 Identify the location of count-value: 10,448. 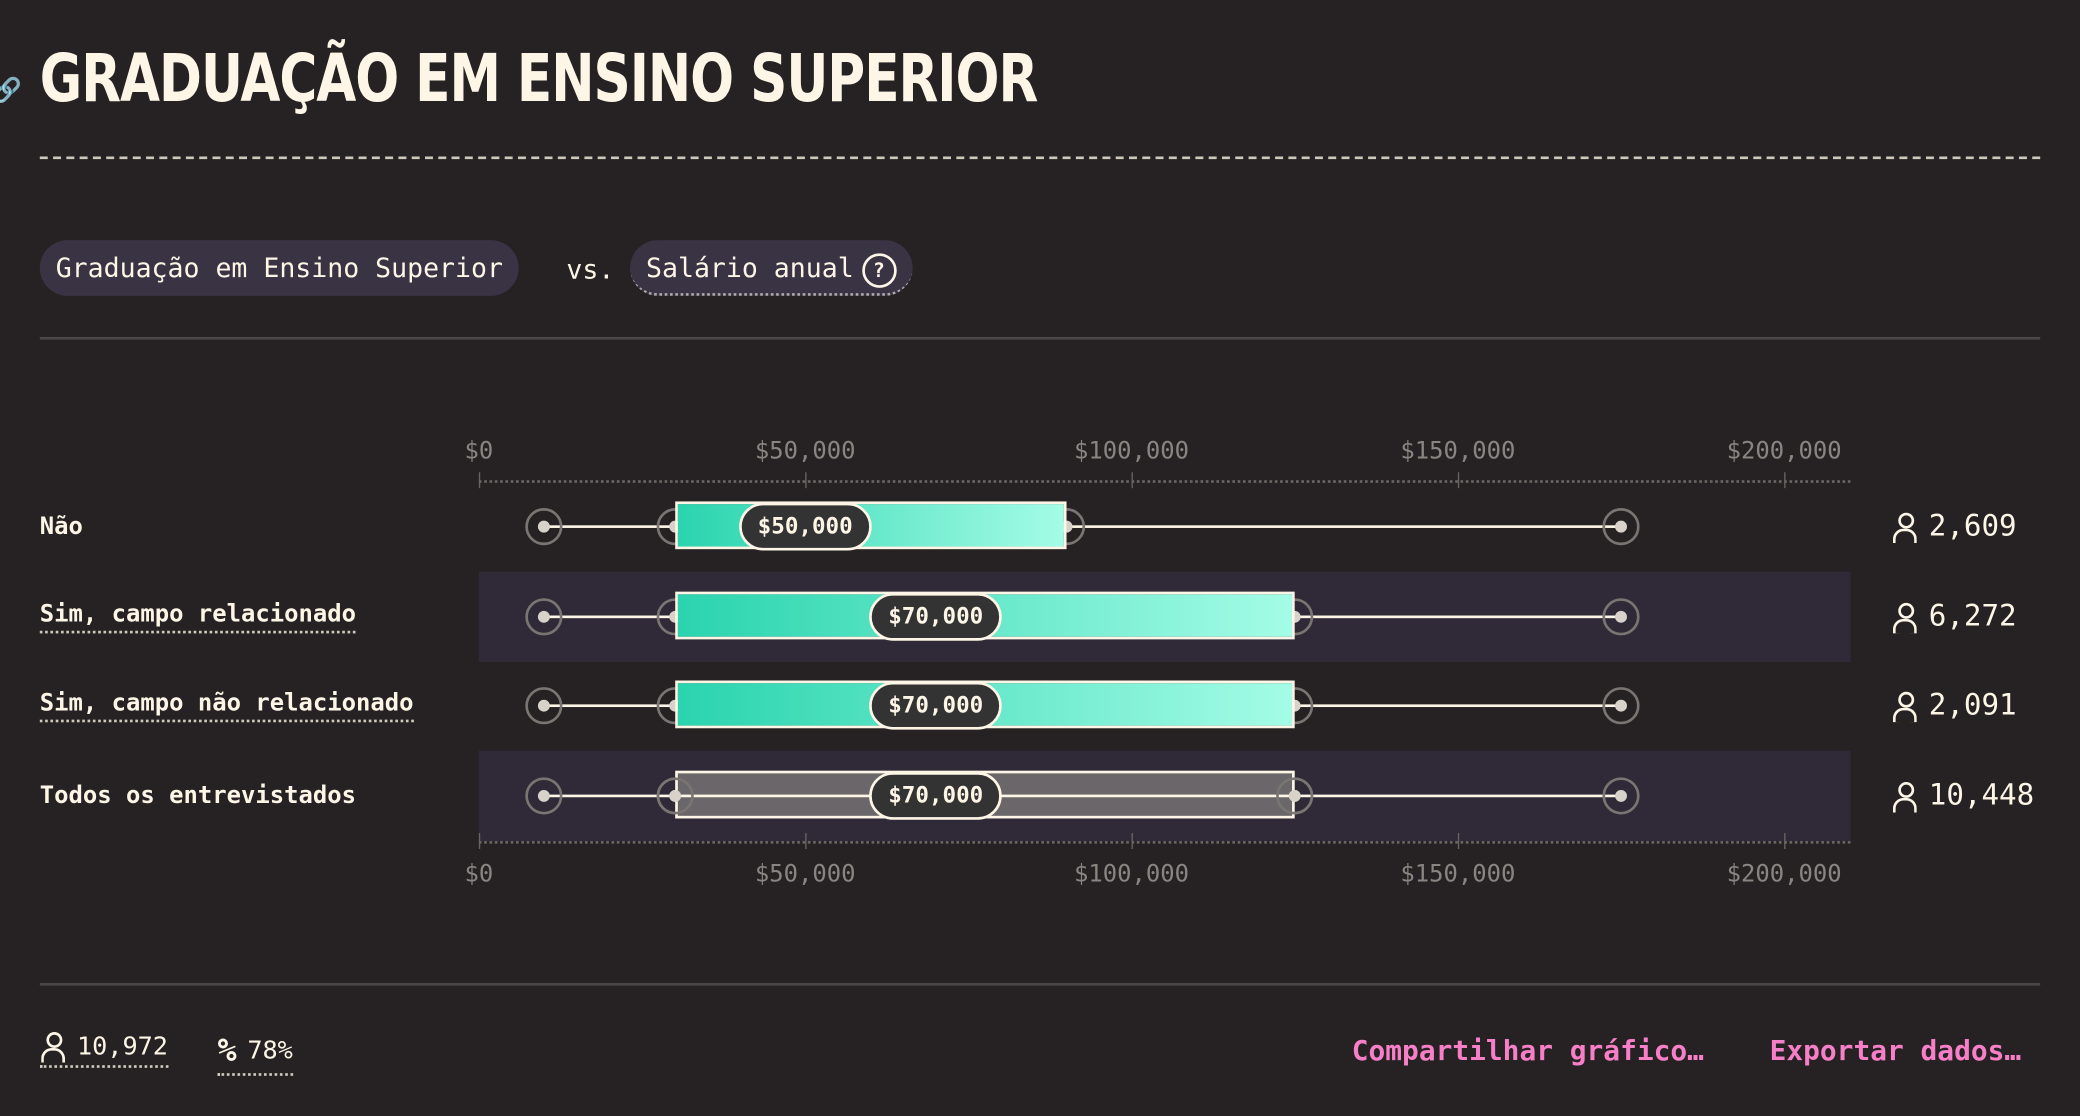
(1981, 796).